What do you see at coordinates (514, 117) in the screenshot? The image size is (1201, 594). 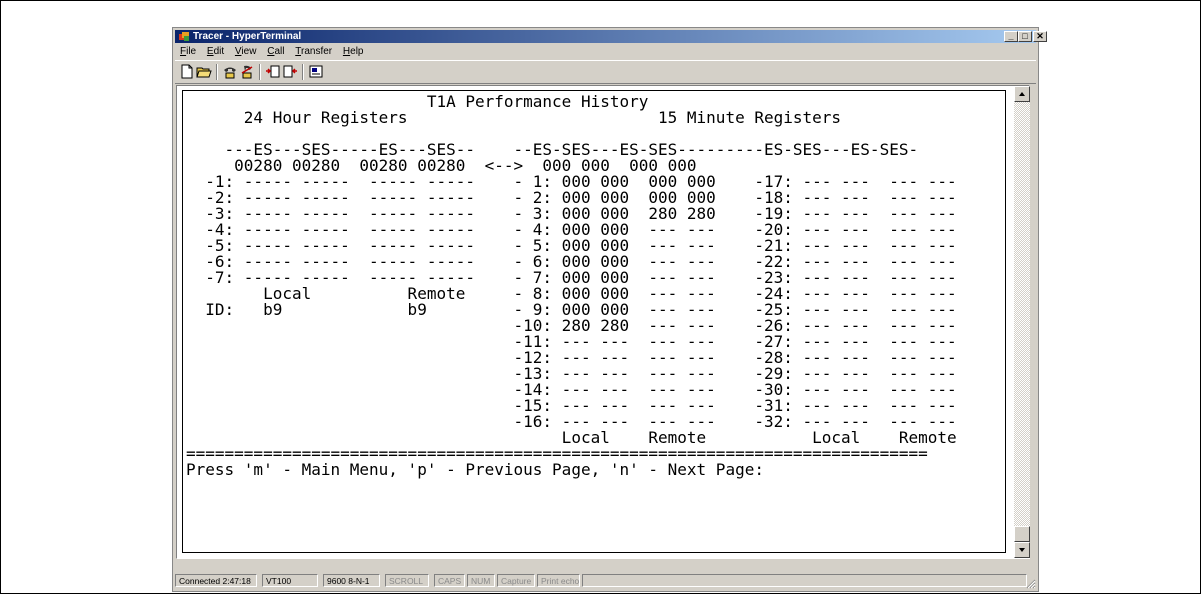 I see `terminal-line: 24 Hour Registers 15 Minute Registers` at bounding box center [514, 117].